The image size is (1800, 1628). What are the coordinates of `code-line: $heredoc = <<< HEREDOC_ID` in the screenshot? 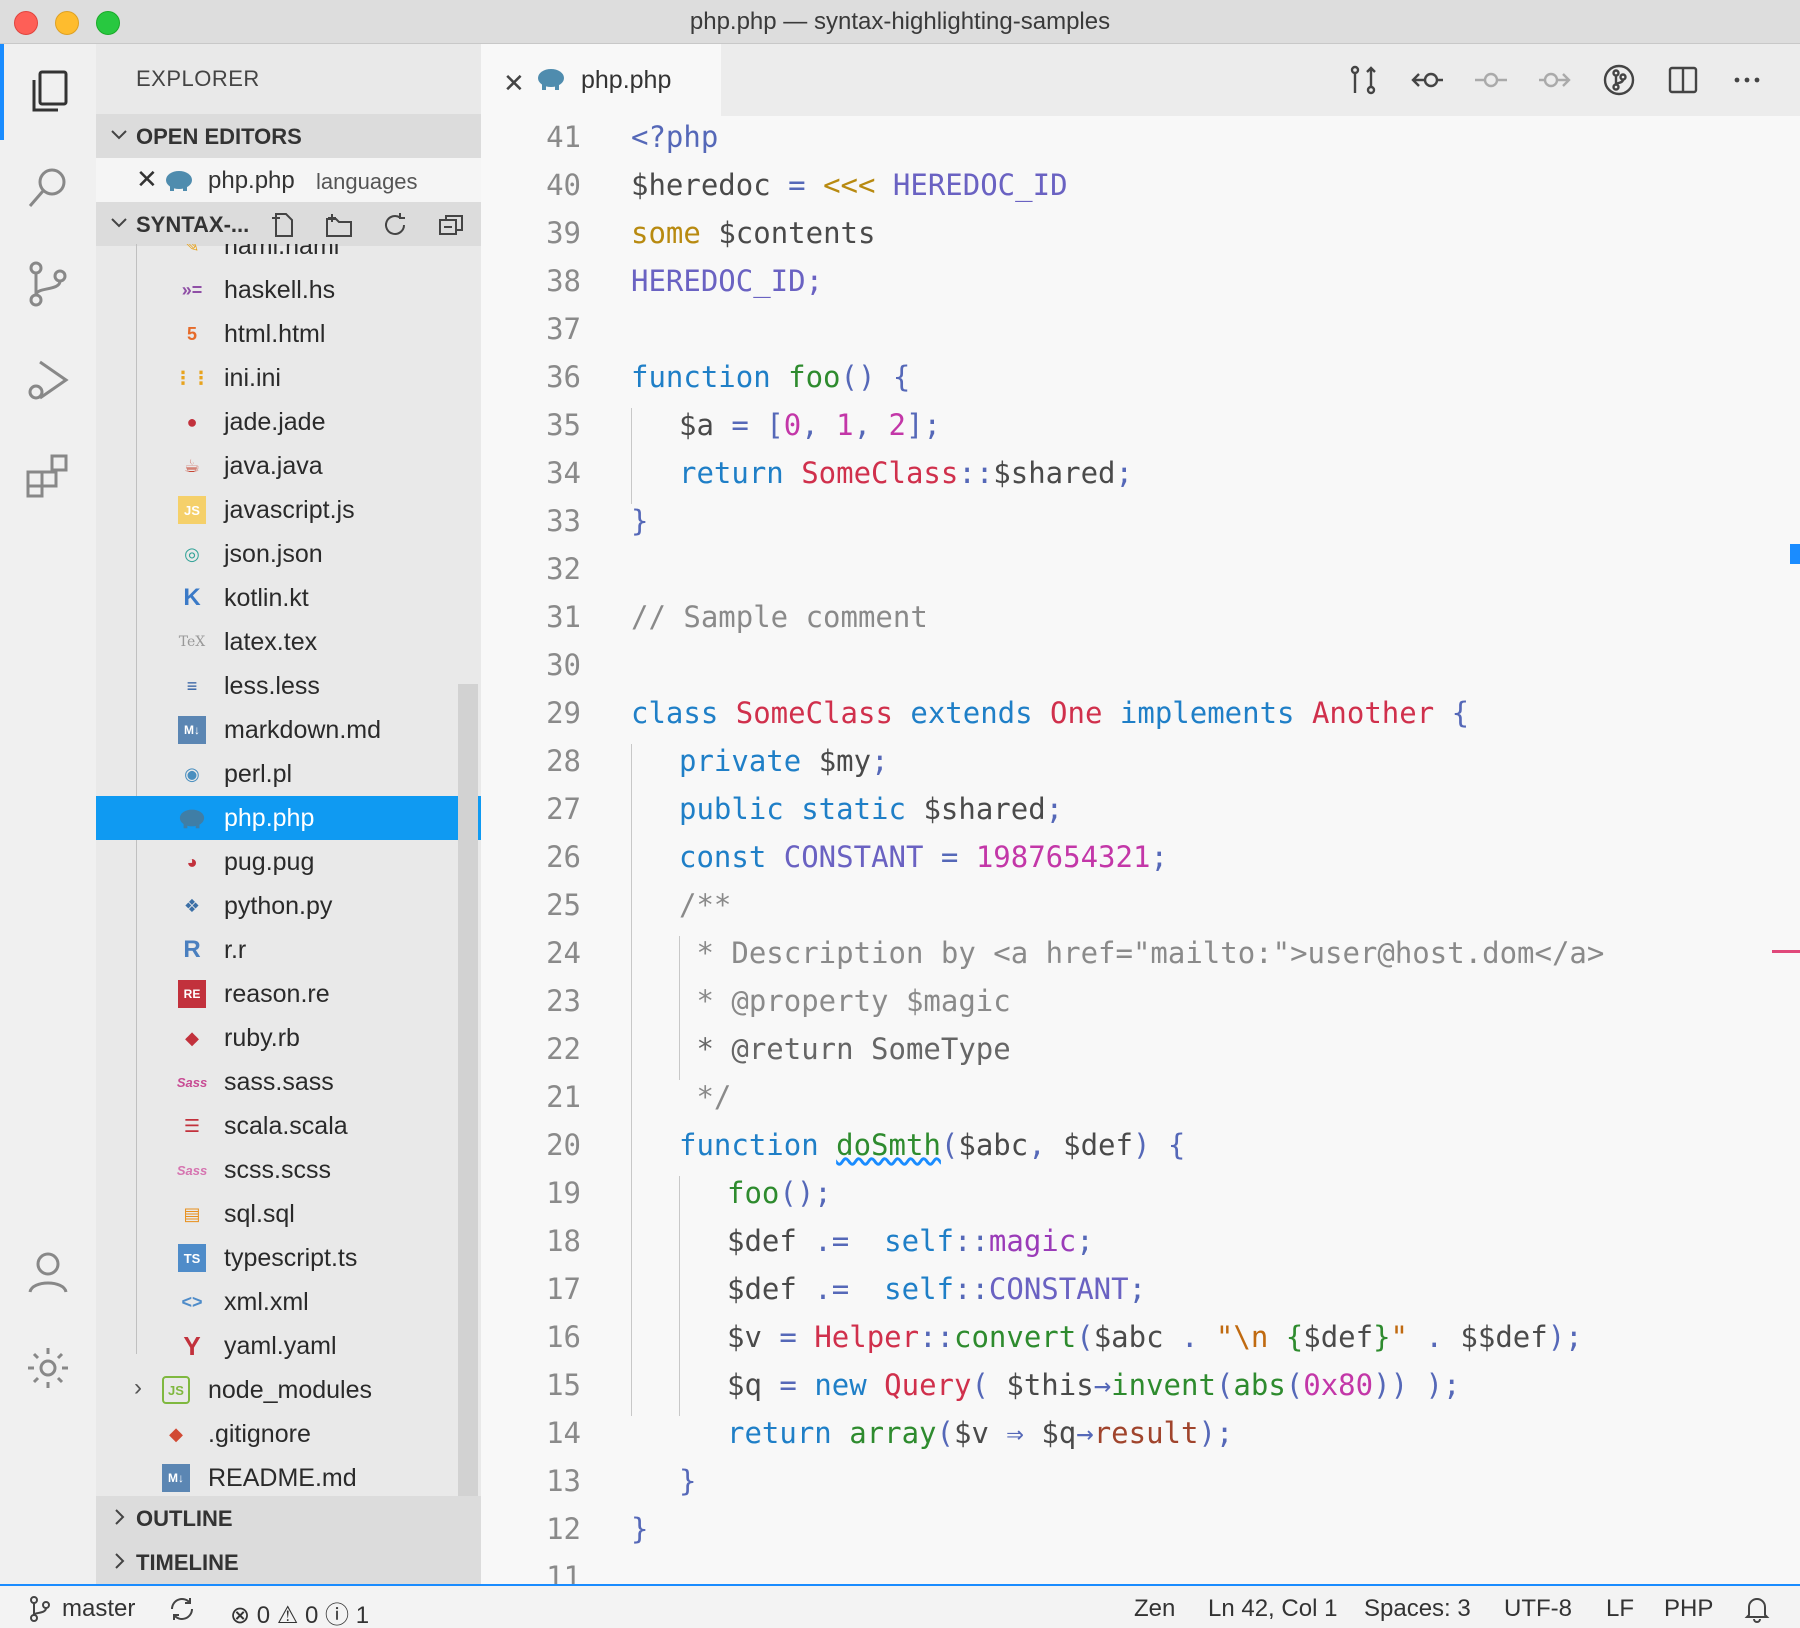 It's located at (849, 185).